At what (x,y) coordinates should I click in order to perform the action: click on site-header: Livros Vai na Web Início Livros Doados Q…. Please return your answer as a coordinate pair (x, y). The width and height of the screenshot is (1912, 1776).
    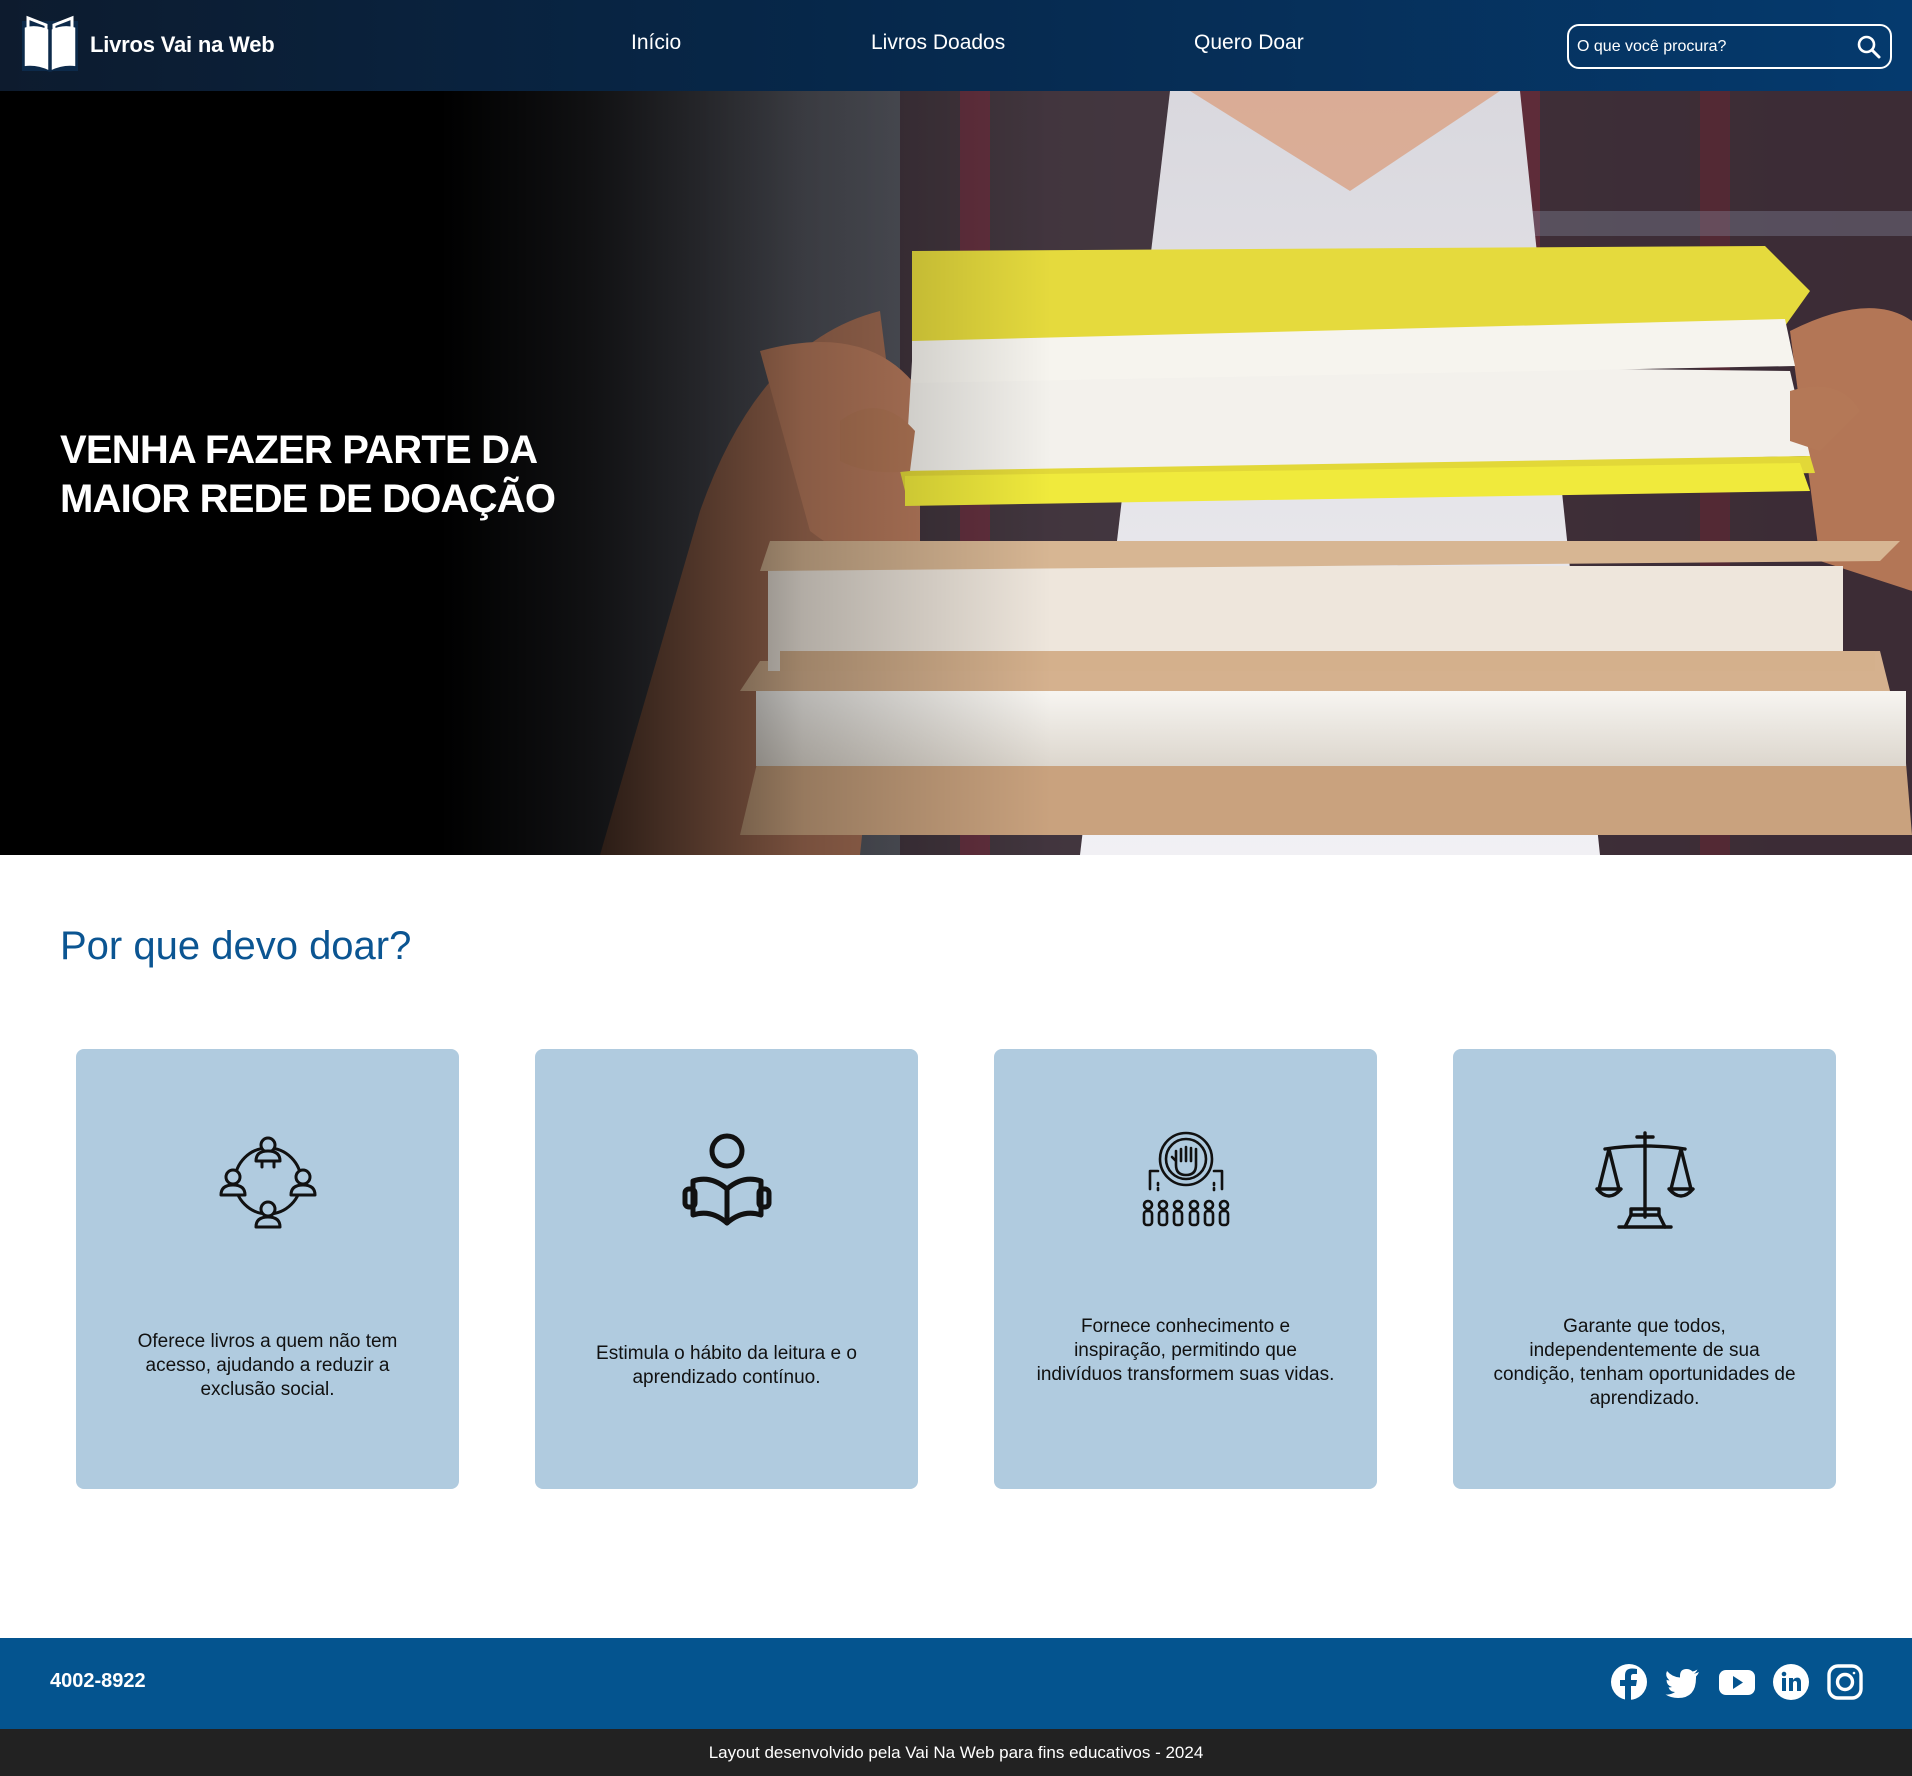
    Looking at the image, I should click on (956, 45).